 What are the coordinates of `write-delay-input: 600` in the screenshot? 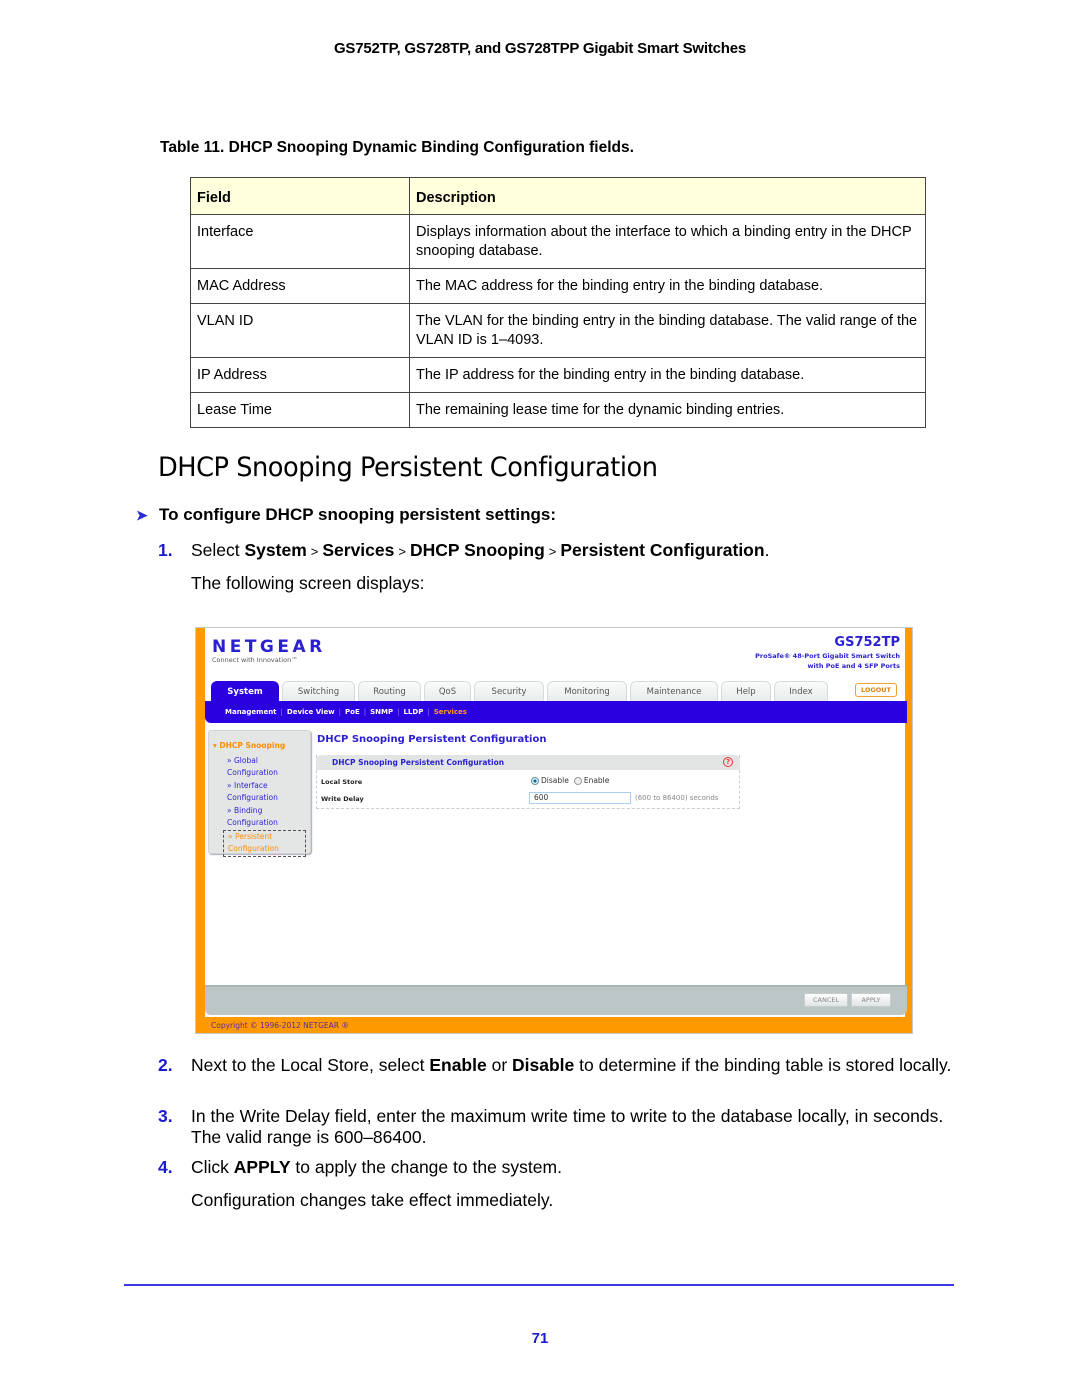 It's located at (580, 798).